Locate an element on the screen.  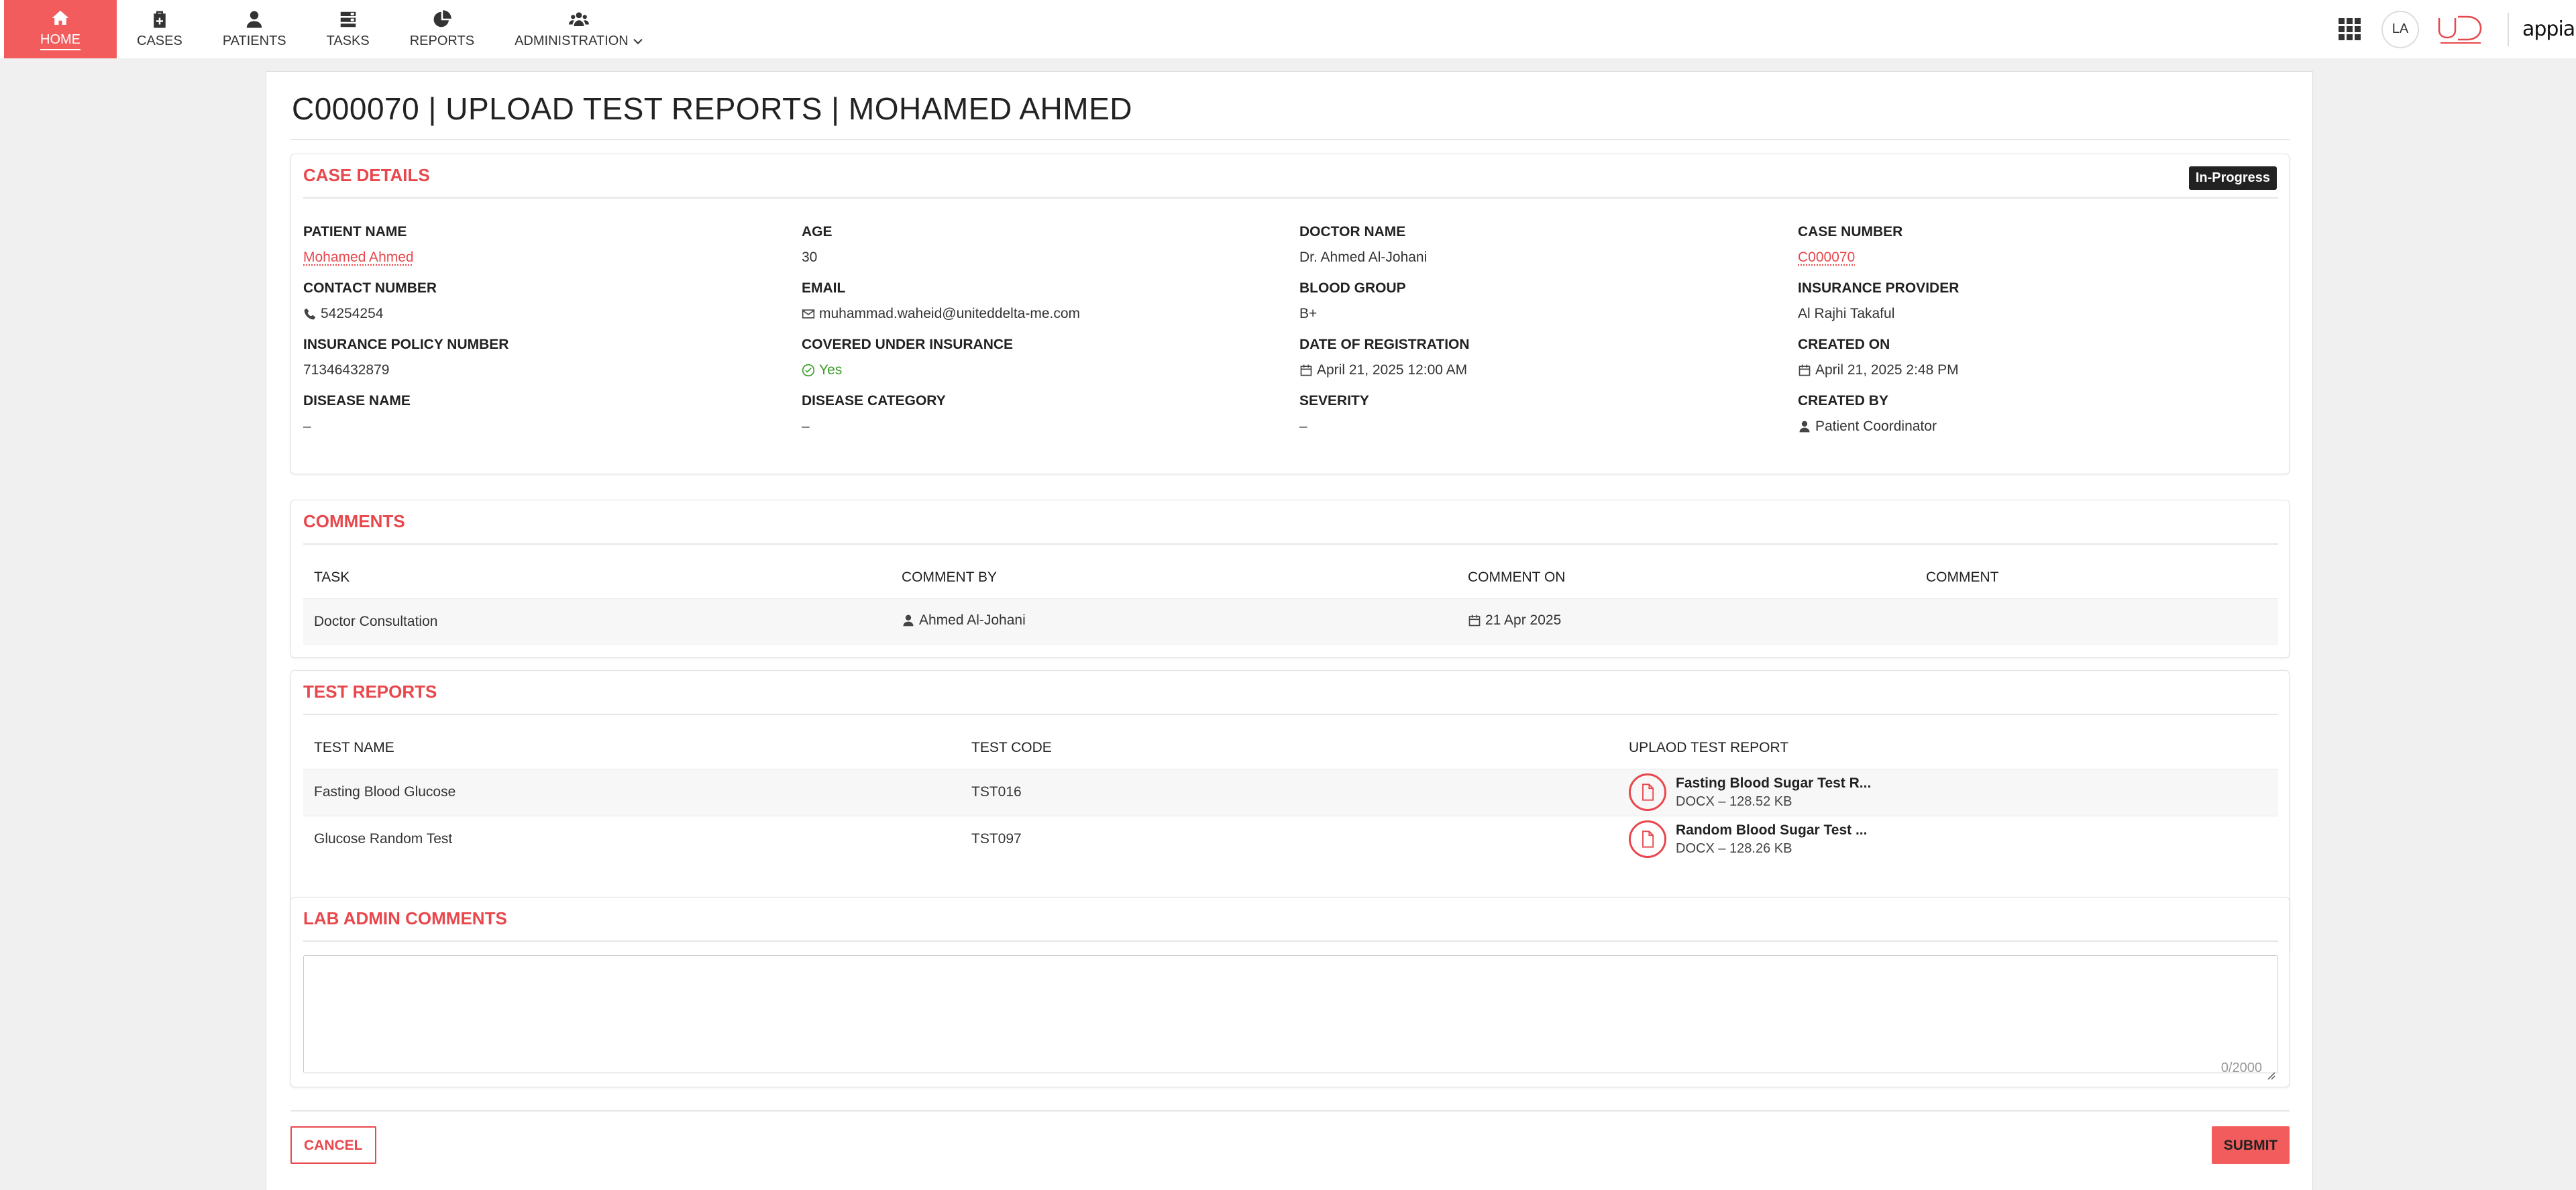
case-number-link: C000070 is located at coordinates (2032, 258).